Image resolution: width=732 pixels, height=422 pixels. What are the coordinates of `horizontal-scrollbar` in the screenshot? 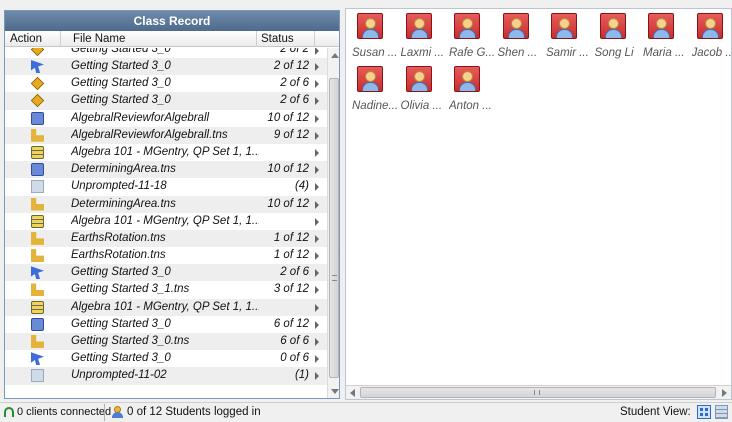 It's located at (538, 392).